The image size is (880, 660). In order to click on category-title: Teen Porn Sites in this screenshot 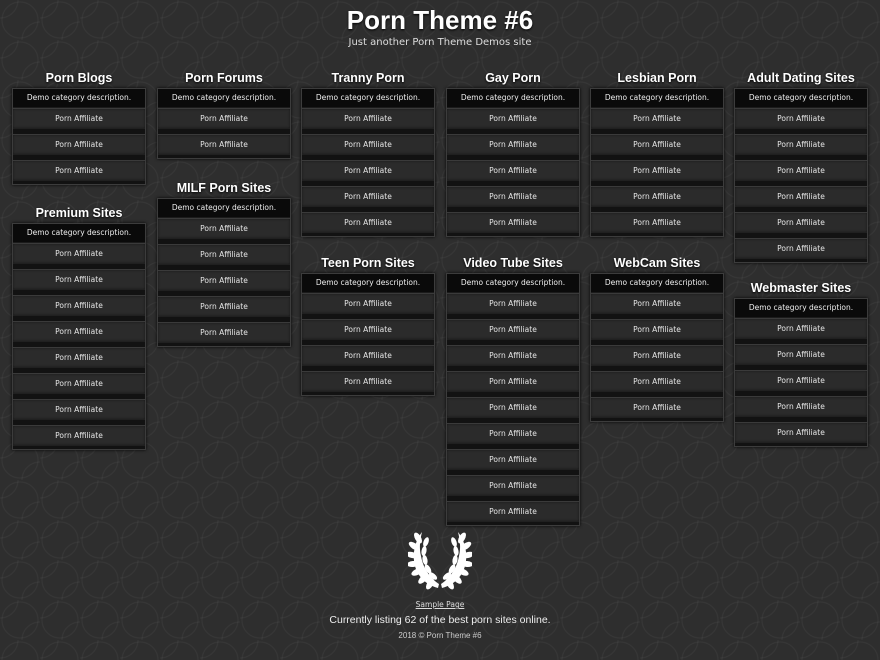, I will do `click(368, 263)`.